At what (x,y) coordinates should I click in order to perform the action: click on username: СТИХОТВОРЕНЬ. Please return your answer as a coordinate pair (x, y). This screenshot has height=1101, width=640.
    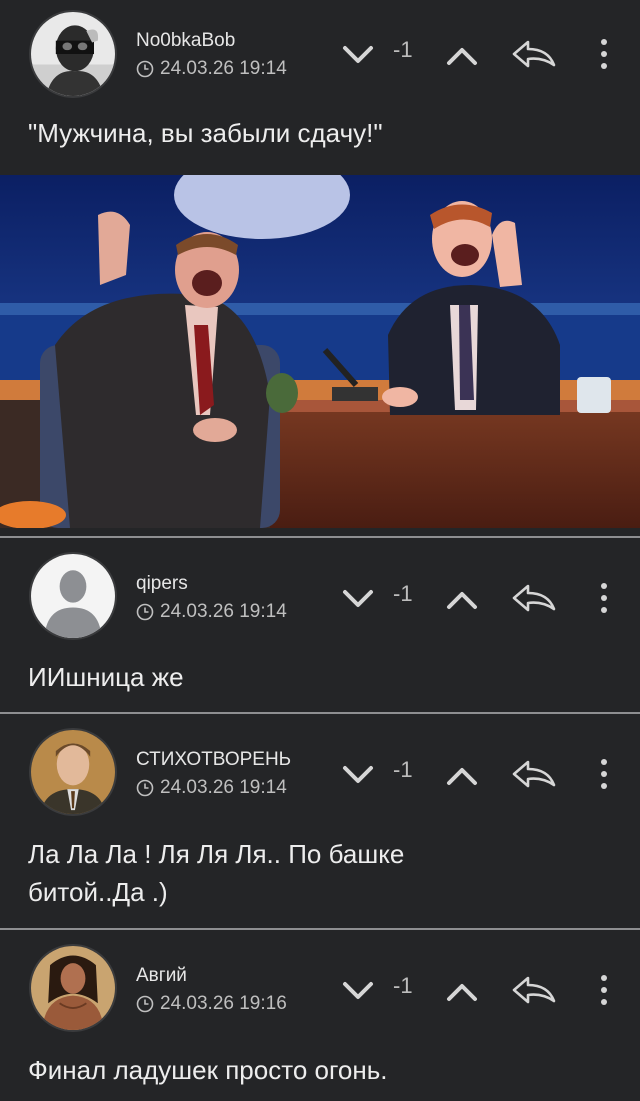
    Looking at the image, I should click on (213, 760).